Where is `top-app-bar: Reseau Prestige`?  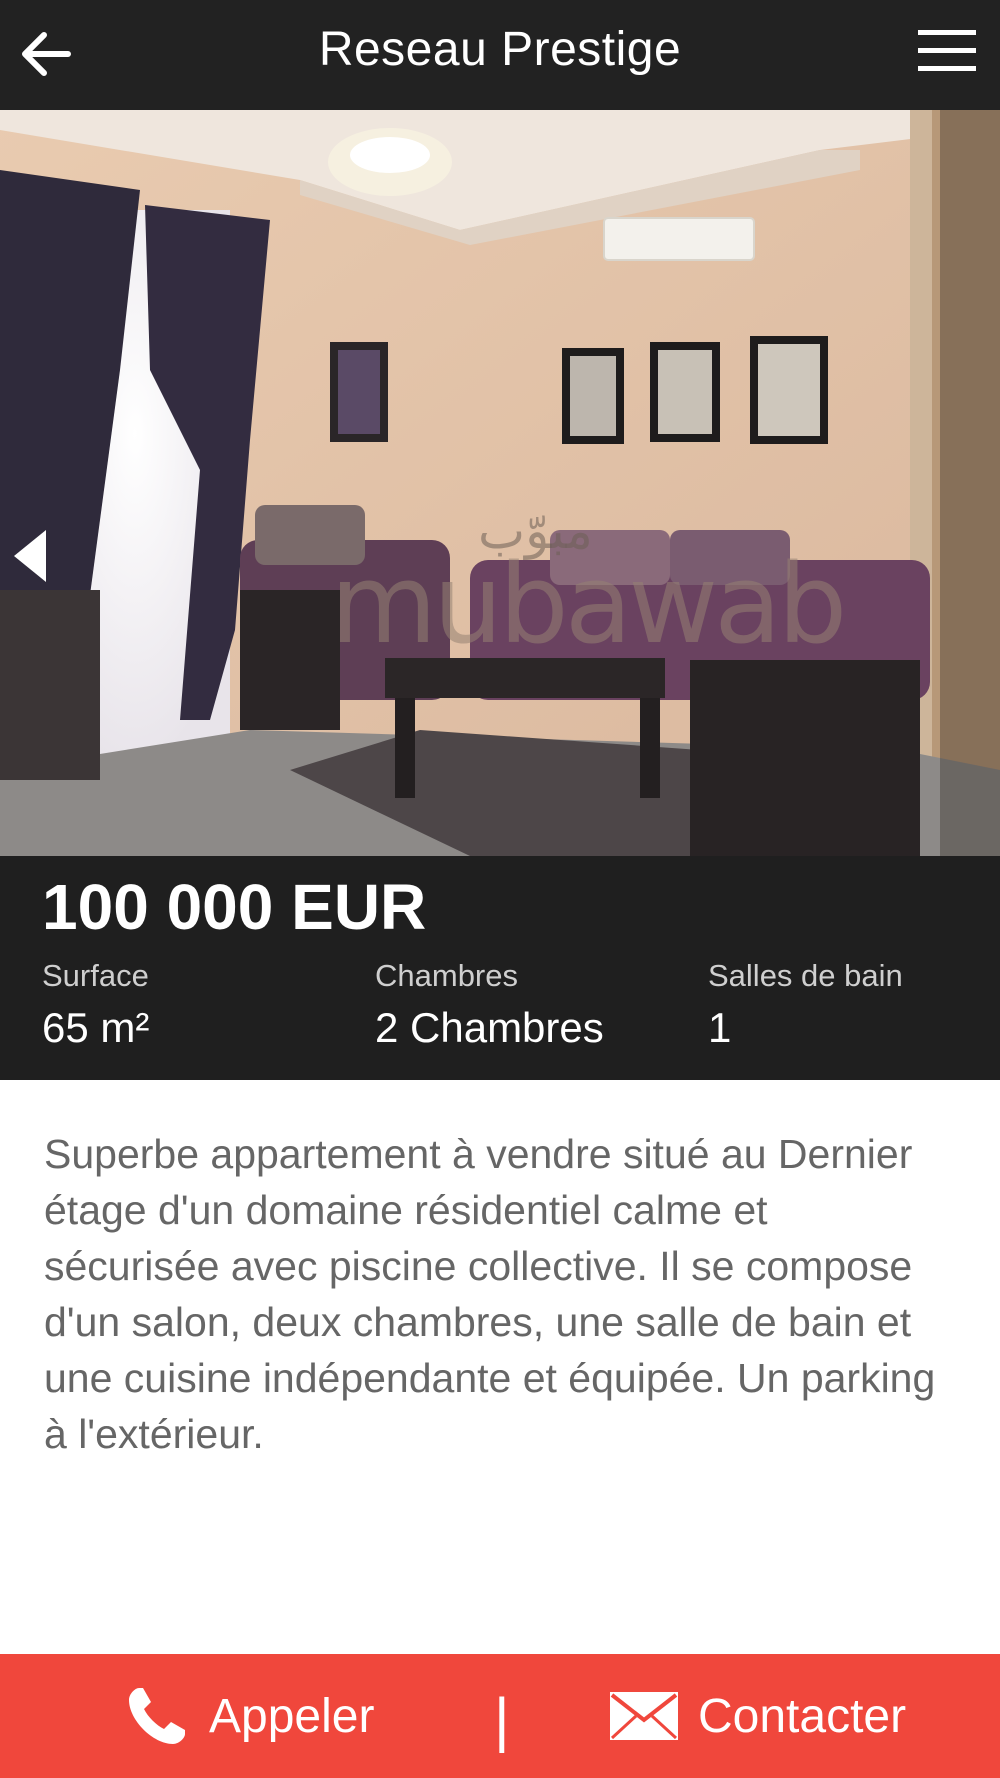 top-app-bar: Reseau Prestige is located at coordinates (500, 55).